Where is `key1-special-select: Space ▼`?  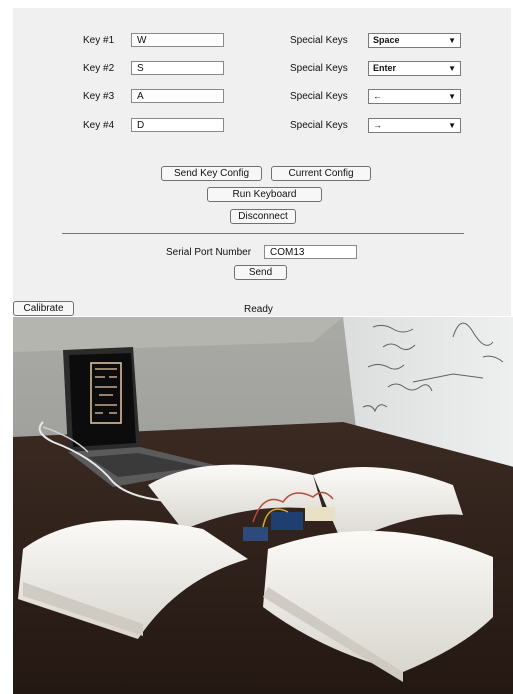 key1-special-select: Space ▼ is located at coordinates (414, 40).